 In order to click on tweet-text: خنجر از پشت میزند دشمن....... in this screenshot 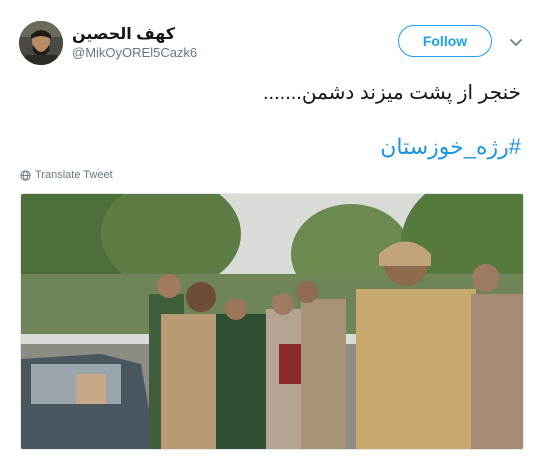, I will do `click(391, 93)`.